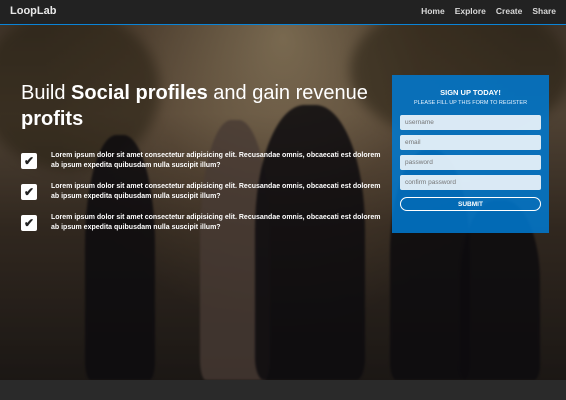 This screenshot has height=400, width=566. Describe the element at coordinates (283, 12) in the screenshot. I see `top-navbar: LoopLab Home Explore Create Share` at that location.